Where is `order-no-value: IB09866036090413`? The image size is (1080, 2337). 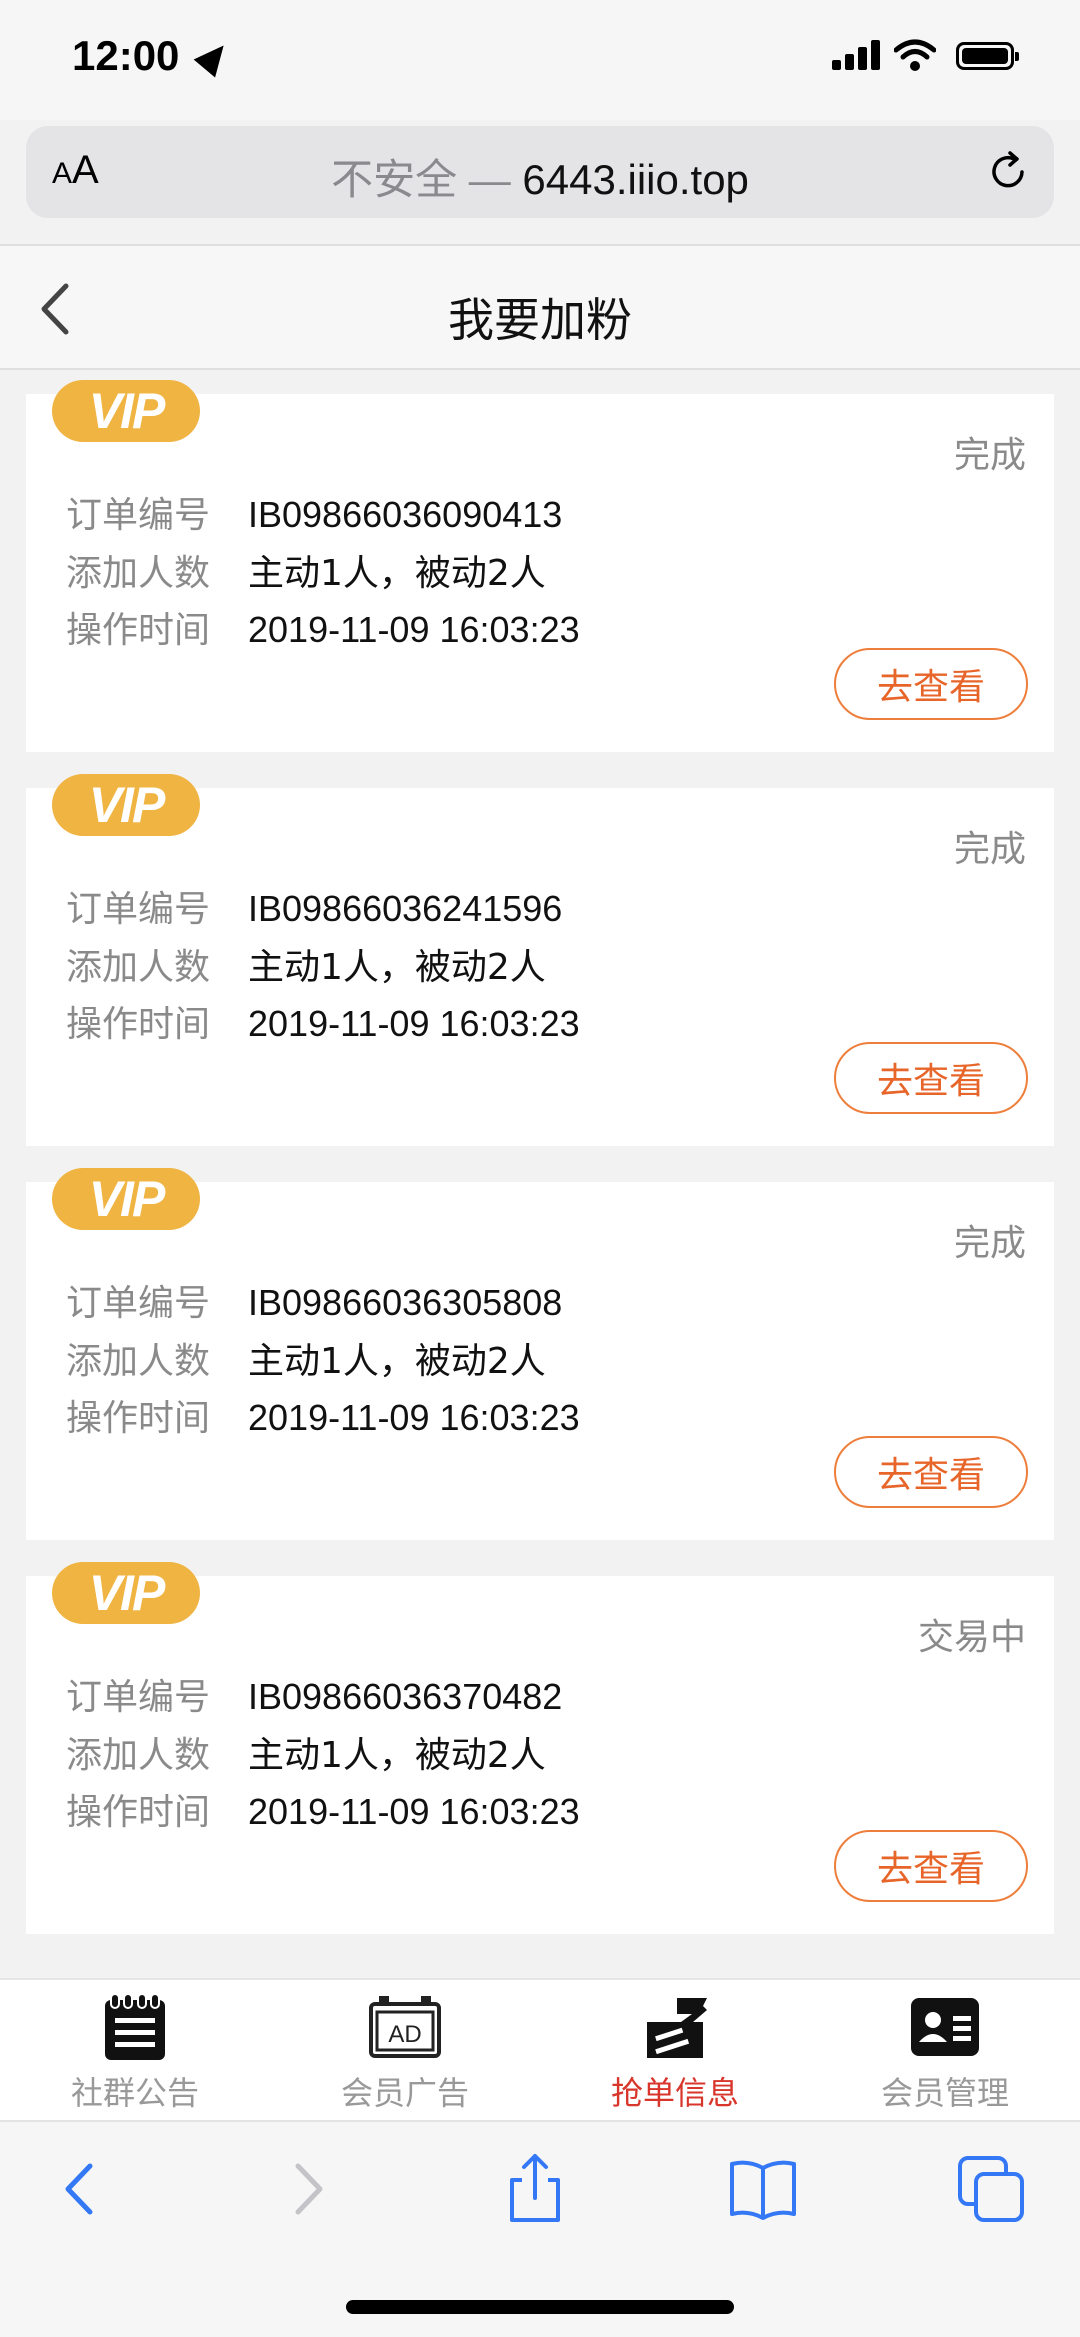 order-no-value: IB09866036090413 is located at coordinates (405, 514).